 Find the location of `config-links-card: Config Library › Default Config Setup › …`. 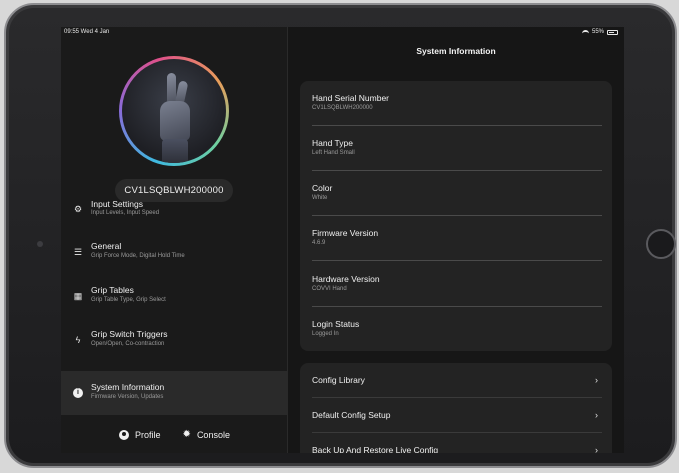

config-links-card: Config Library › Default Config Setup › … is located at coordinates (456, 408).